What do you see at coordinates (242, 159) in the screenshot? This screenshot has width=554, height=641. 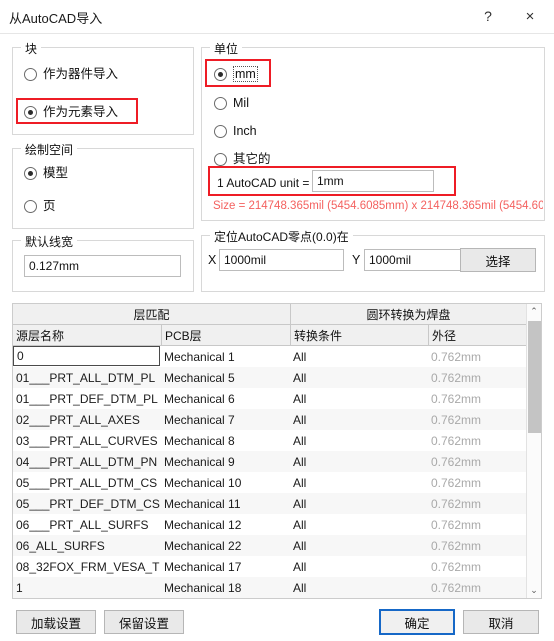 I see `radio-unit-other: 其它的` at bounding box center [242, 159].